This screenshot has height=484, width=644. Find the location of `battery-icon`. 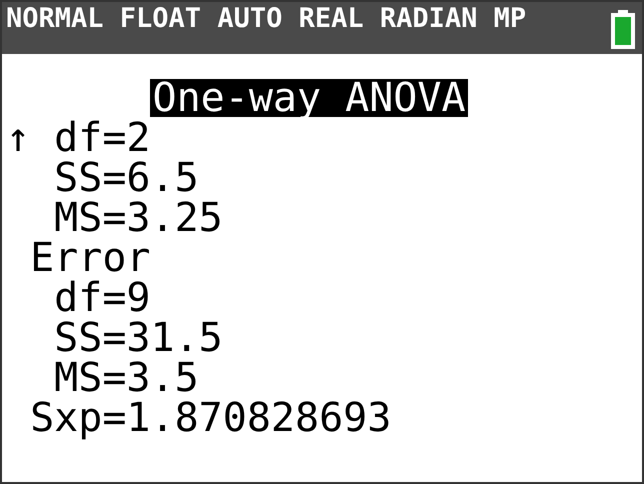

battery-icon is located at coordinates (623, 30).